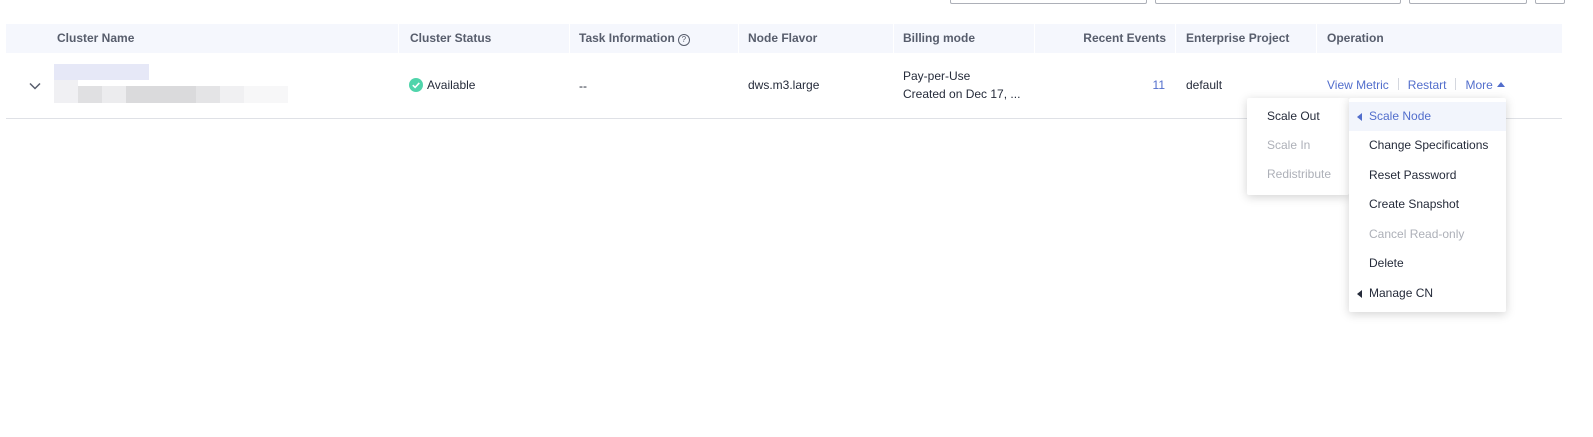  I want to click on recent-events-count: 11, so click(1159, 85).